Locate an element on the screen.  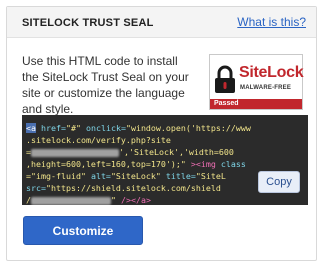
sitelock-seal-image: SiteLock MALWARE-FREE Passed is located at coordinates (256, 82).